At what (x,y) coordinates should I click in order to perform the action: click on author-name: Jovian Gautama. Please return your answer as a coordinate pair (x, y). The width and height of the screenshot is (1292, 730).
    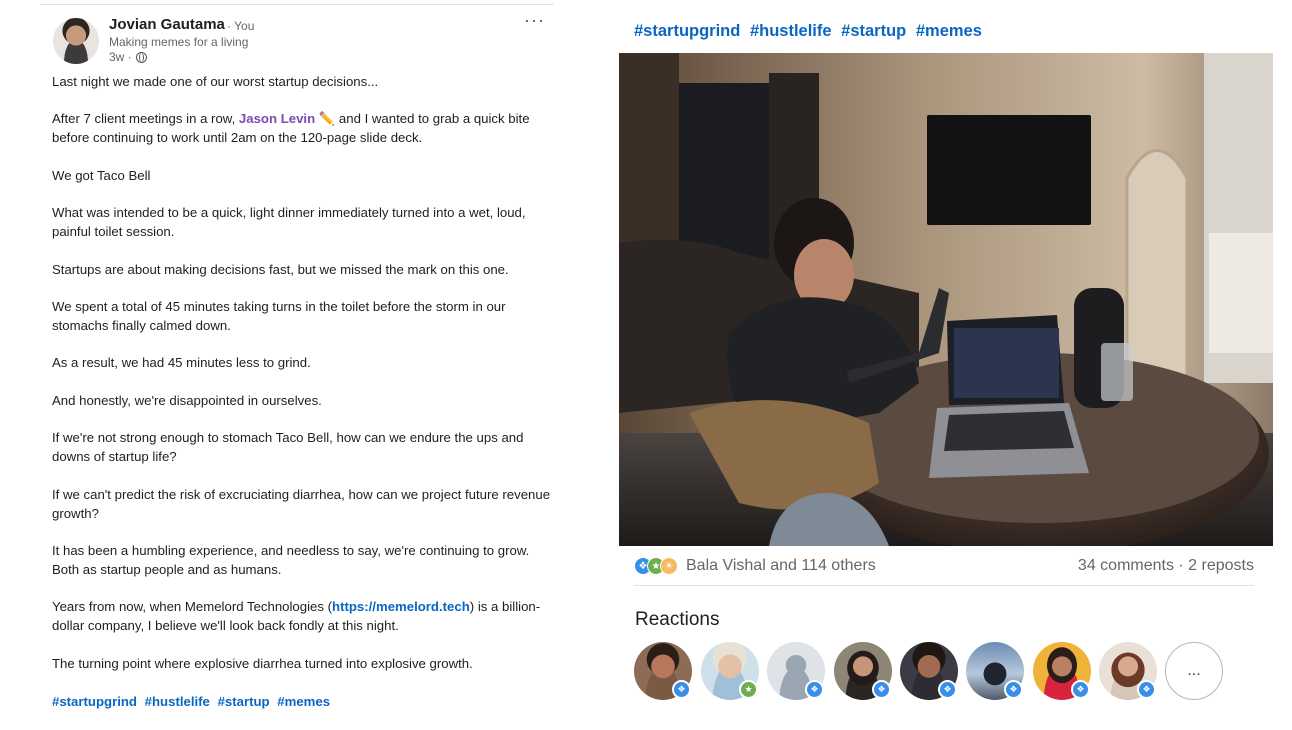
    Looking at the image, I should click on (167, 24).